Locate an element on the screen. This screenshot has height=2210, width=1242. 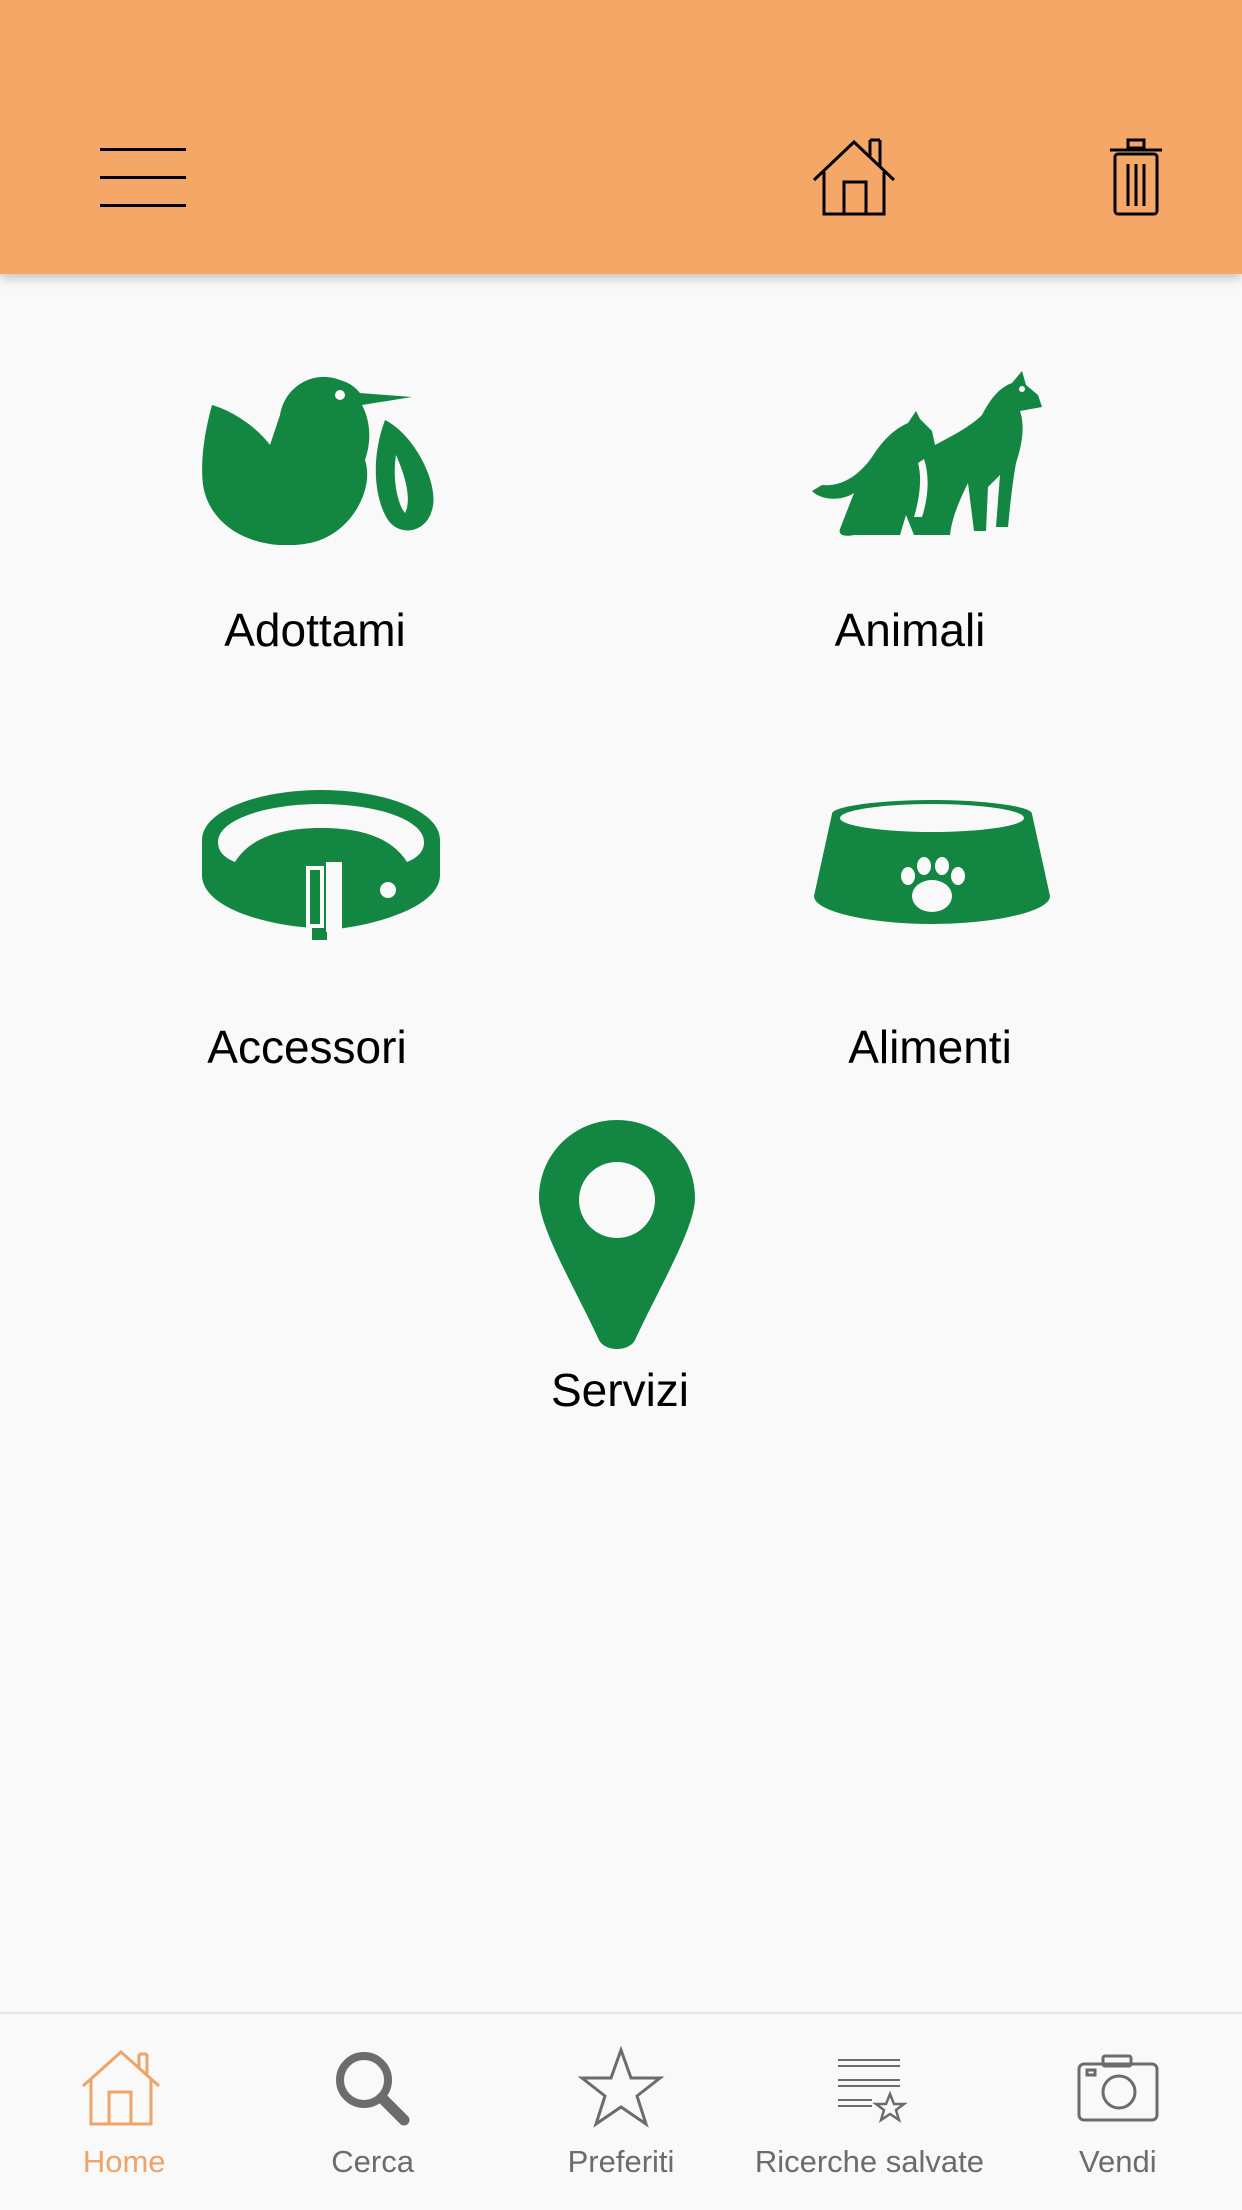
nav-label: Cerca is located at coordinates (372, 2161).